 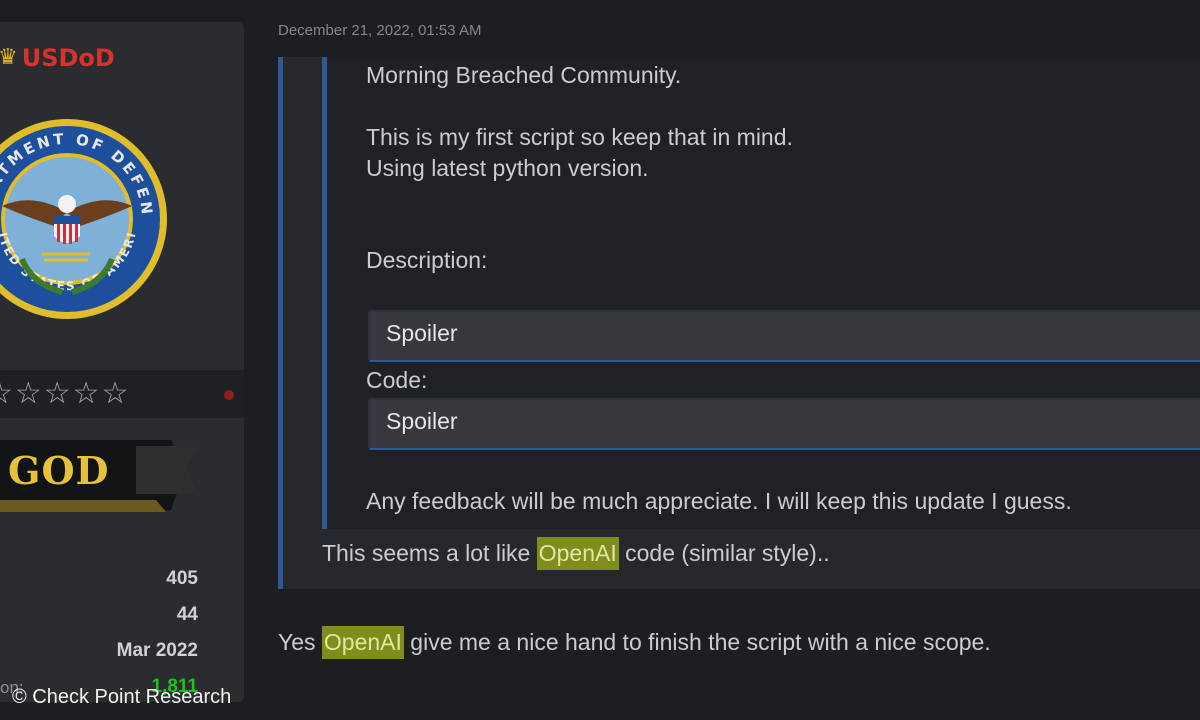 What do you see at coordinates (122, 697) in the screenshot?
I see `image-credit: © Check Point Research` at bounding box center [122, 697].